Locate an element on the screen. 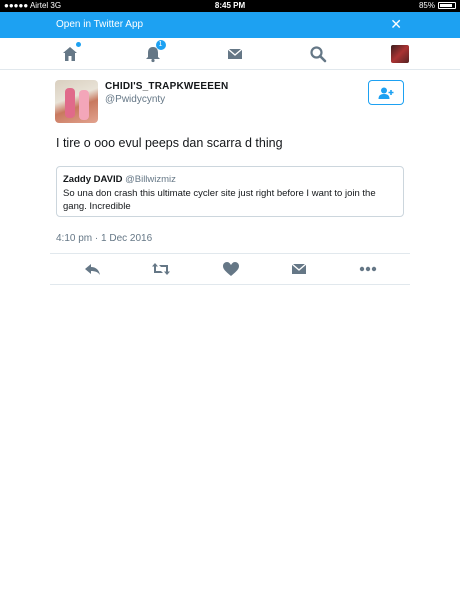 This screenshot has width=460, height=614. open-in-app-label: Open in Twitter App is located at coordinates (99, 24).